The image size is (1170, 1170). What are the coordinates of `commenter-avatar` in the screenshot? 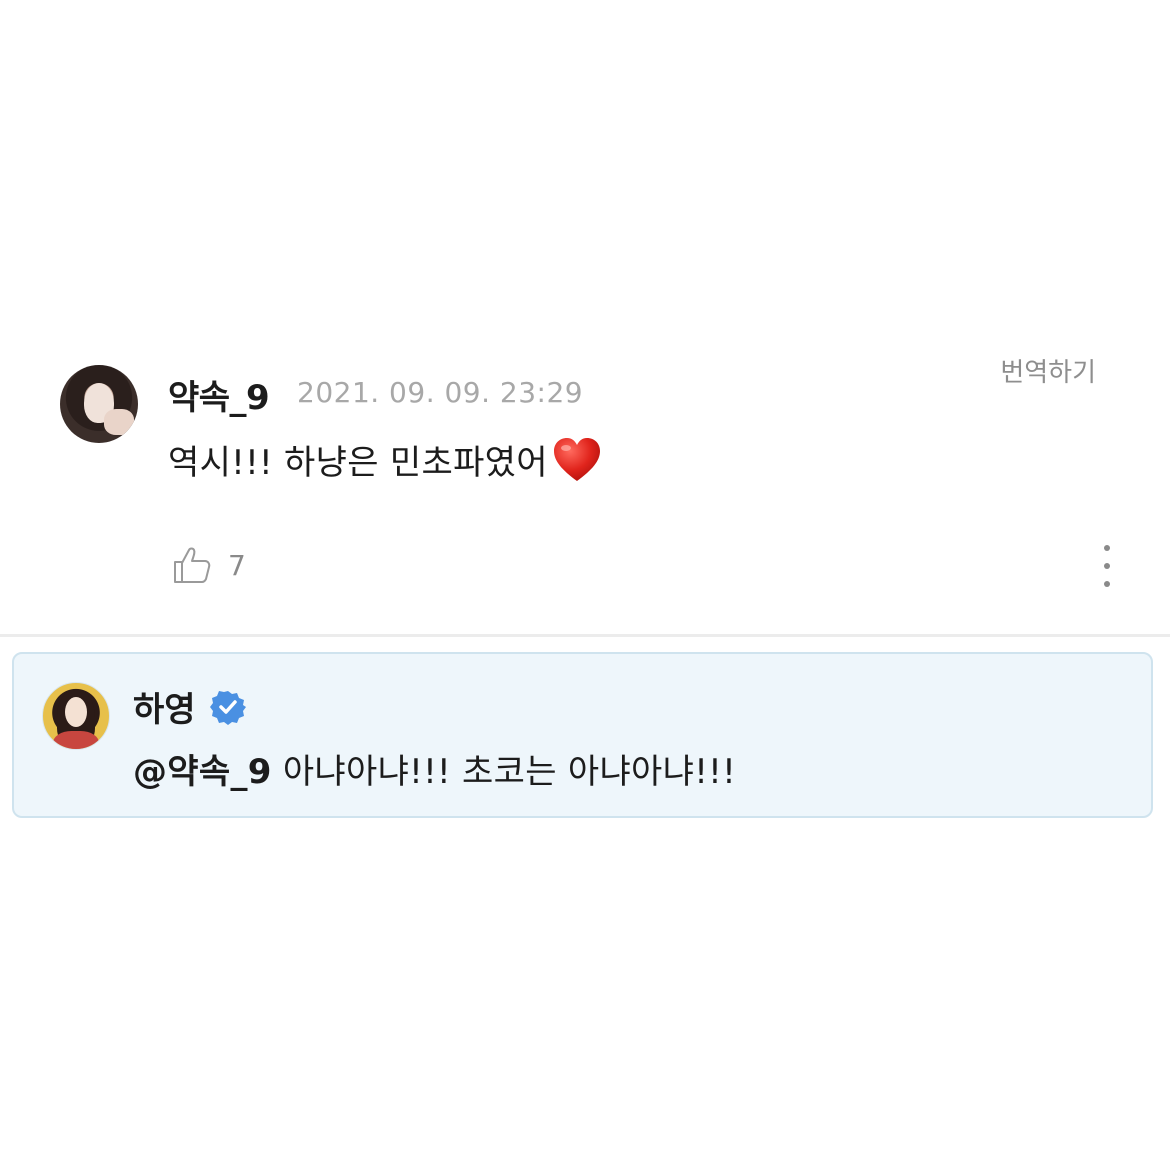 It's located at (99, 404).